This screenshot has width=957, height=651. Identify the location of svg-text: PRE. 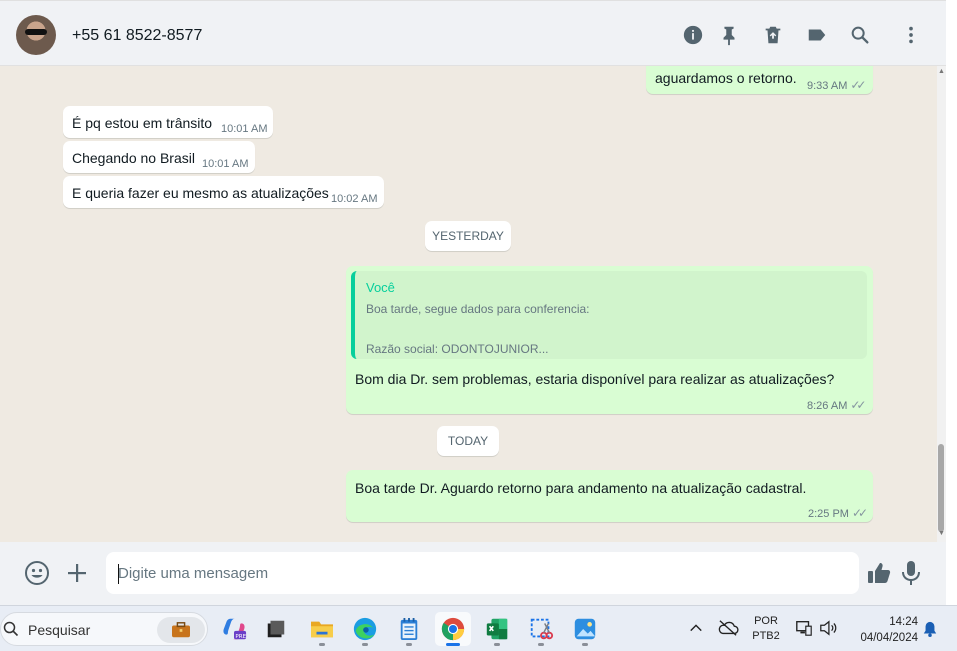
(240, 637).